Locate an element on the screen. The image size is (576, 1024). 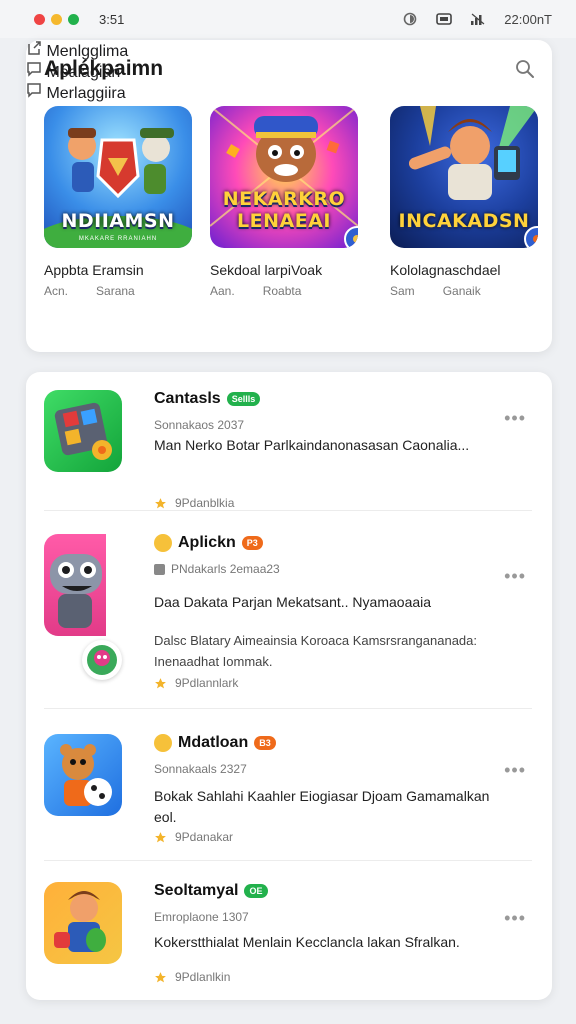
page-title: Aplékpaimn is located at coordinates (104, 68).